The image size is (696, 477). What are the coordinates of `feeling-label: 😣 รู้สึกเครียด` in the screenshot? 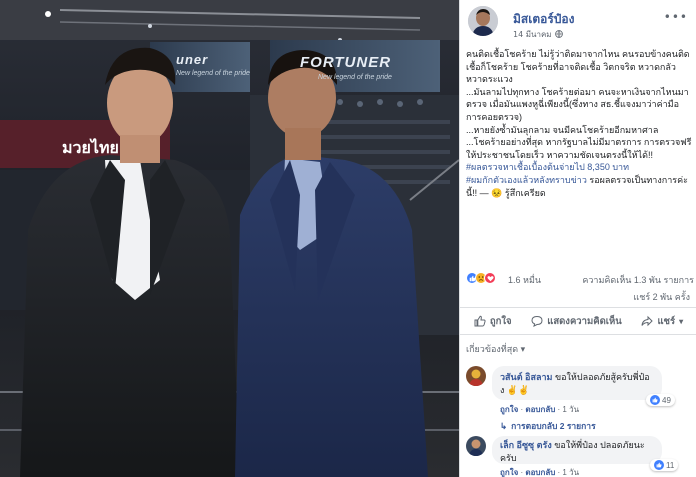 It's located at (518, 192).